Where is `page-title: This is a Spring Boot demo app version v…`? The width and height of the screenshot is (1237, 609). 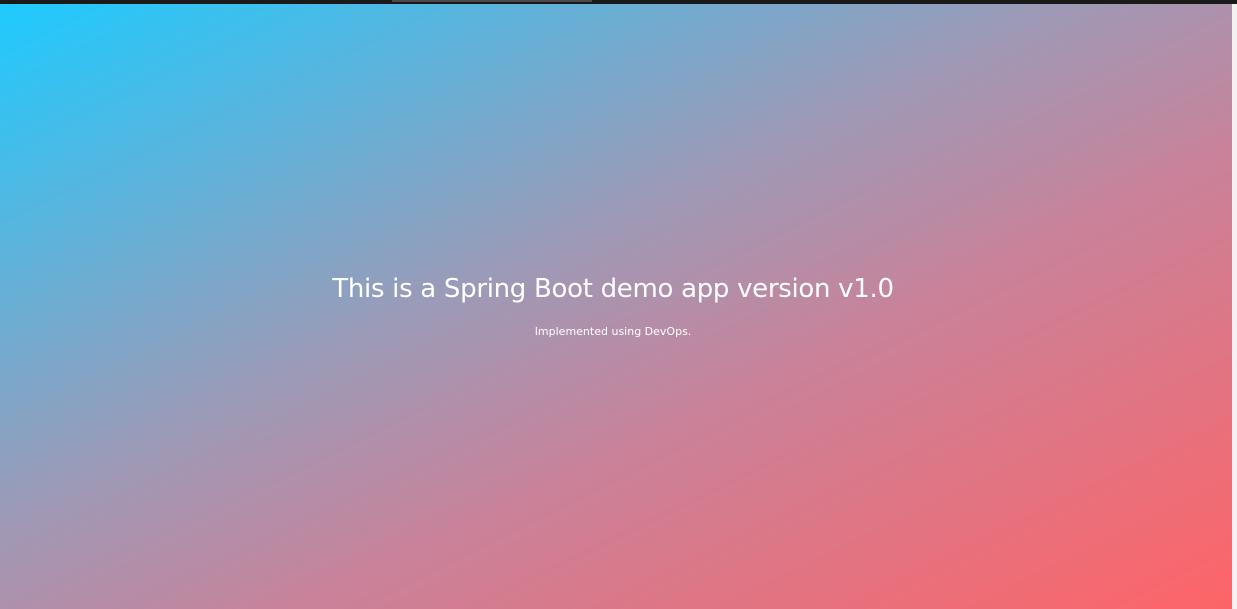 page-title: This is a Spring Boot demo app version v… is located at coordinates (613, 289).